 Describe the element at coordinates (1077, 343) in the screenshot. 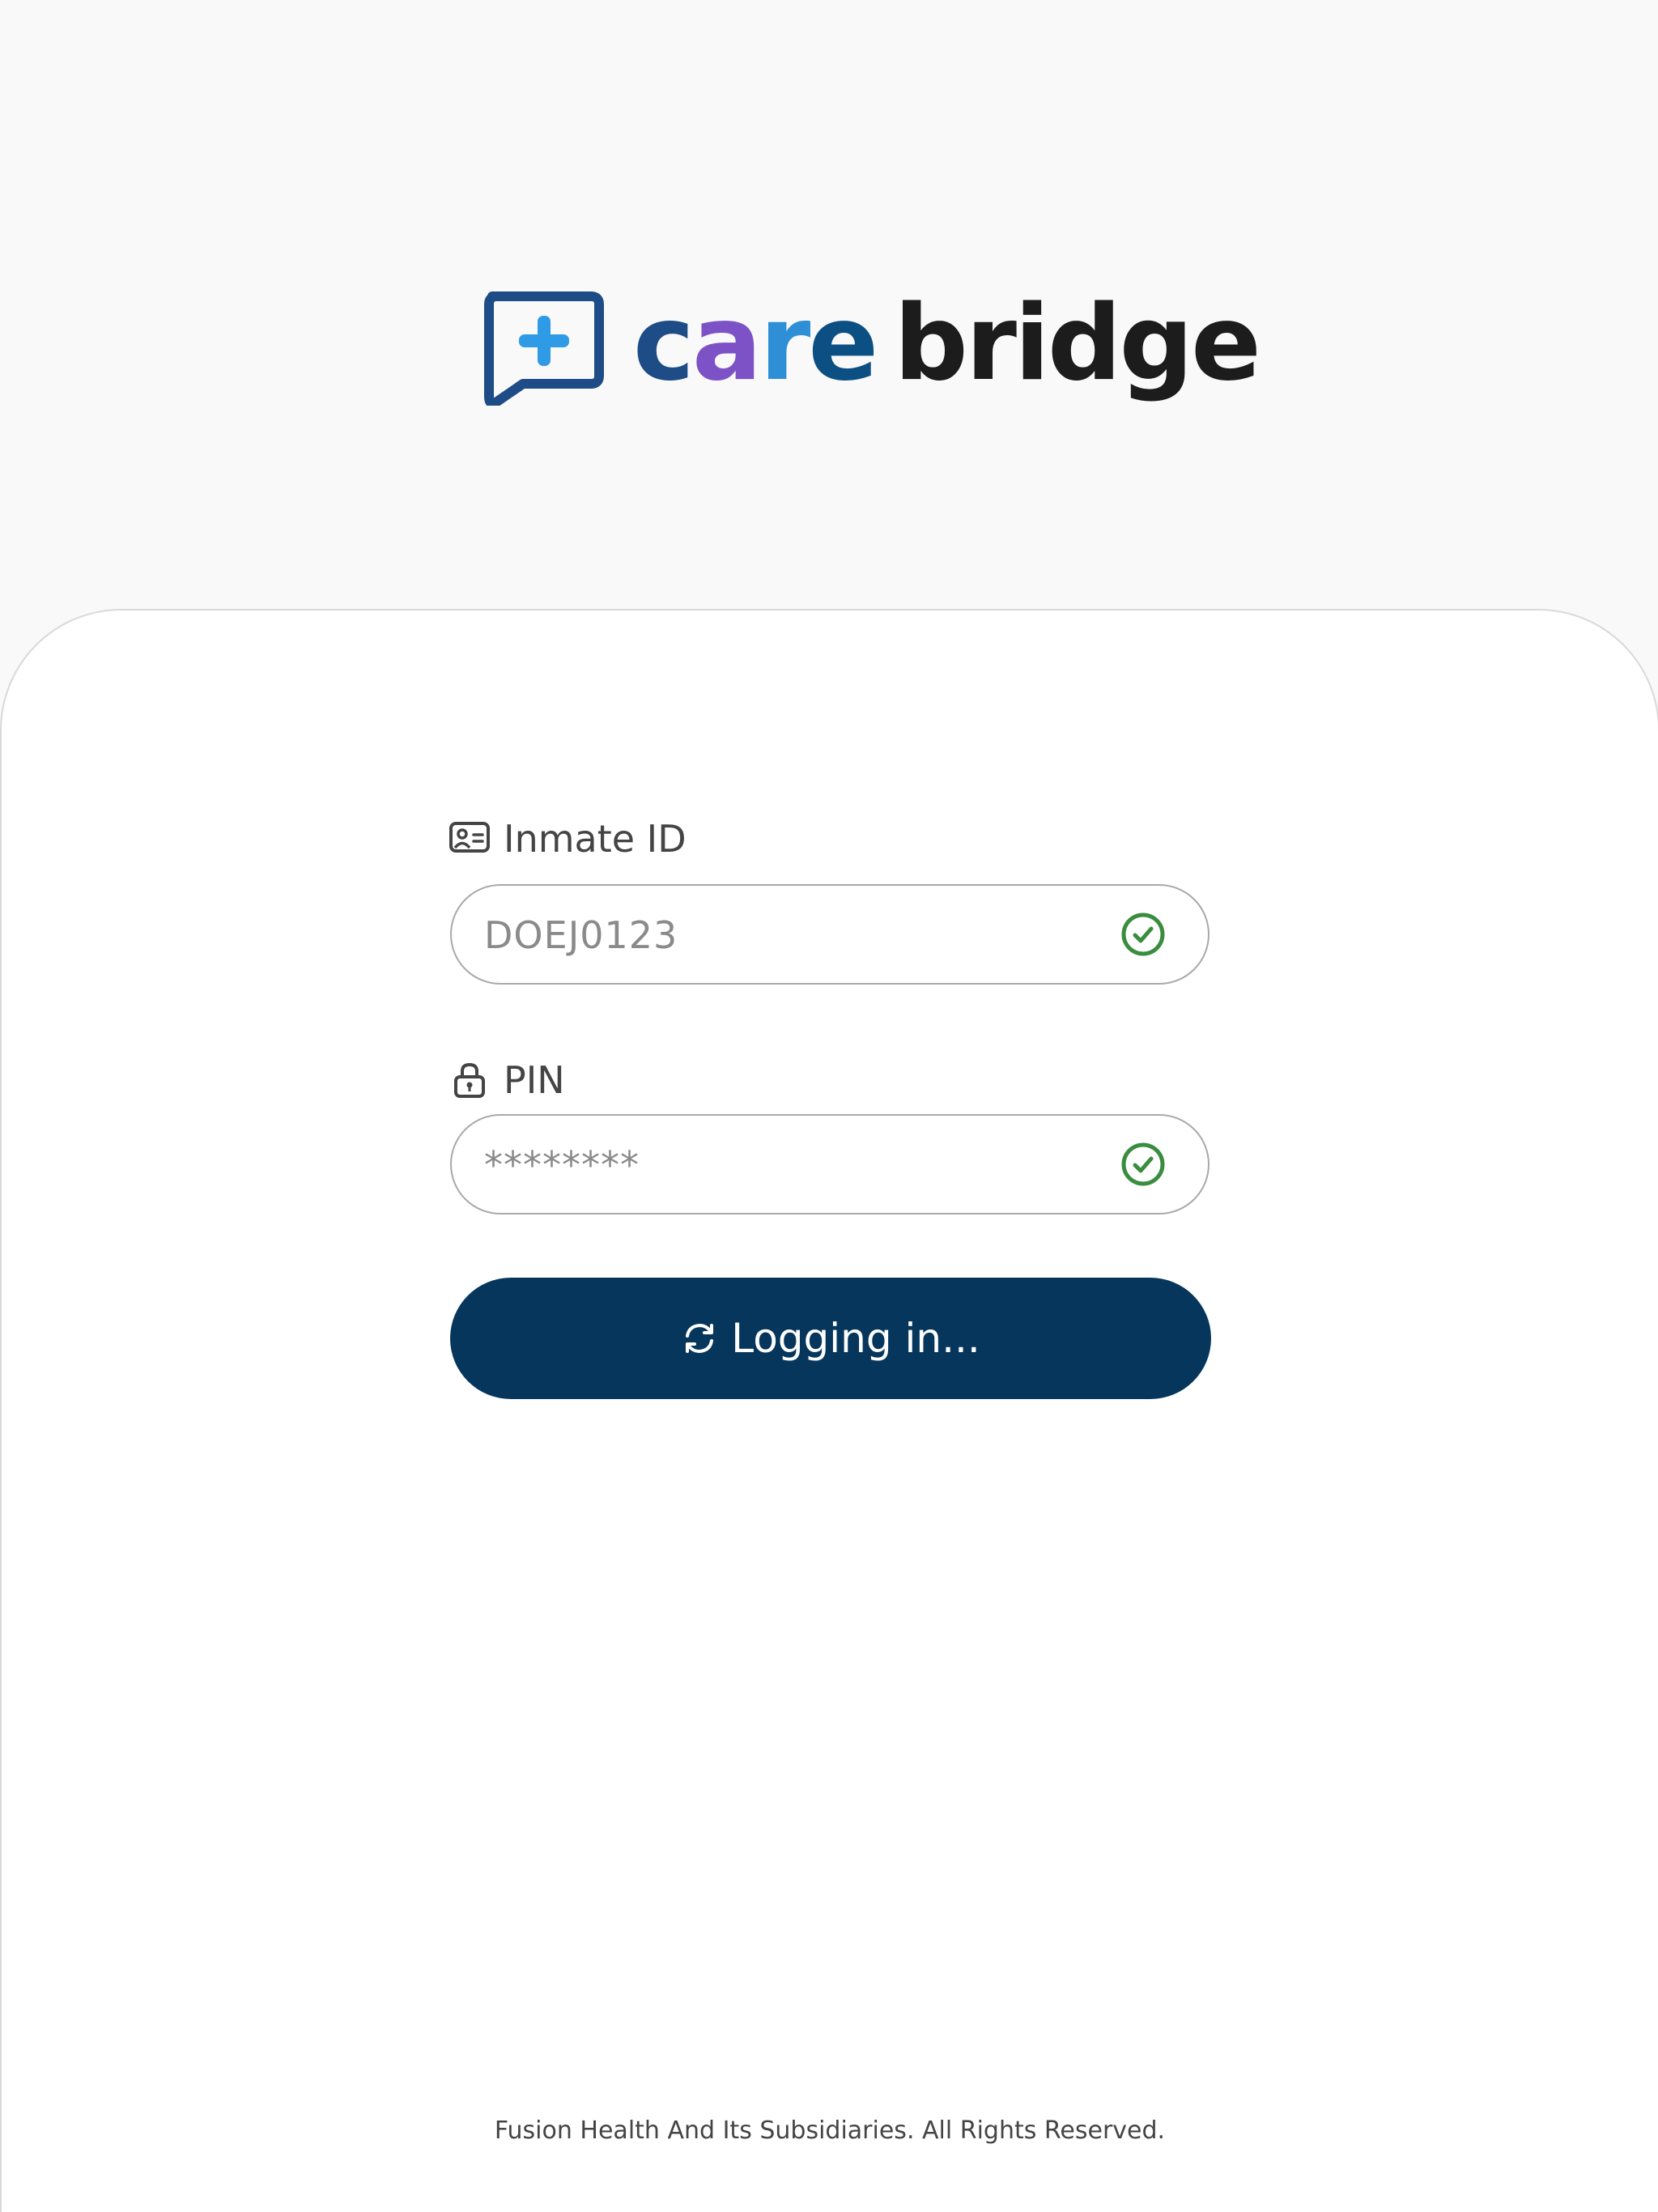

I see `logo-word-bridge: bridge` at that location.